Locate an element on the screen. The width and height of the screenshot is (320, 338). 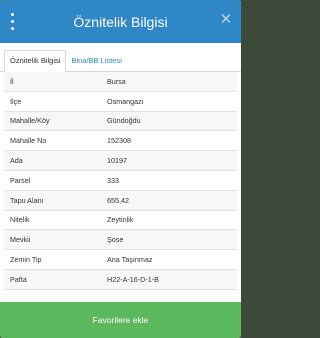
table-row: İlçe Osmangazi is located at coordinates (120, 102).